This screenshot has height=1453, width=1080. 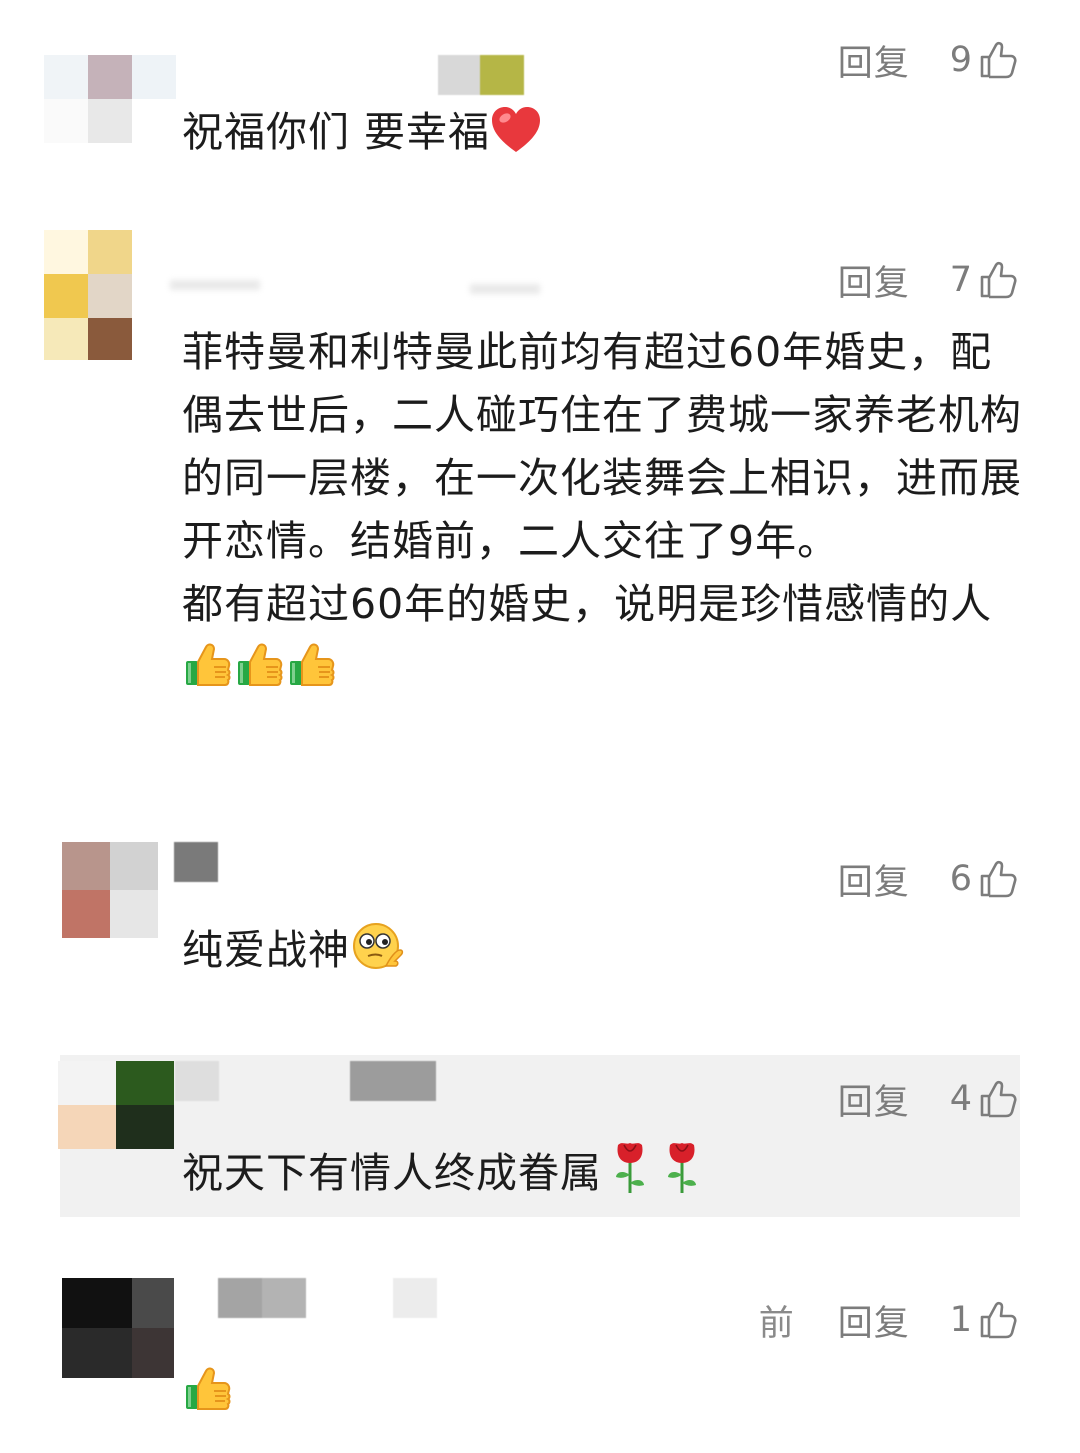 What do you see at coordinates (776, 1323) in the screenshot?
I see `comment-time: 前` at bounding box center [776, 1323].